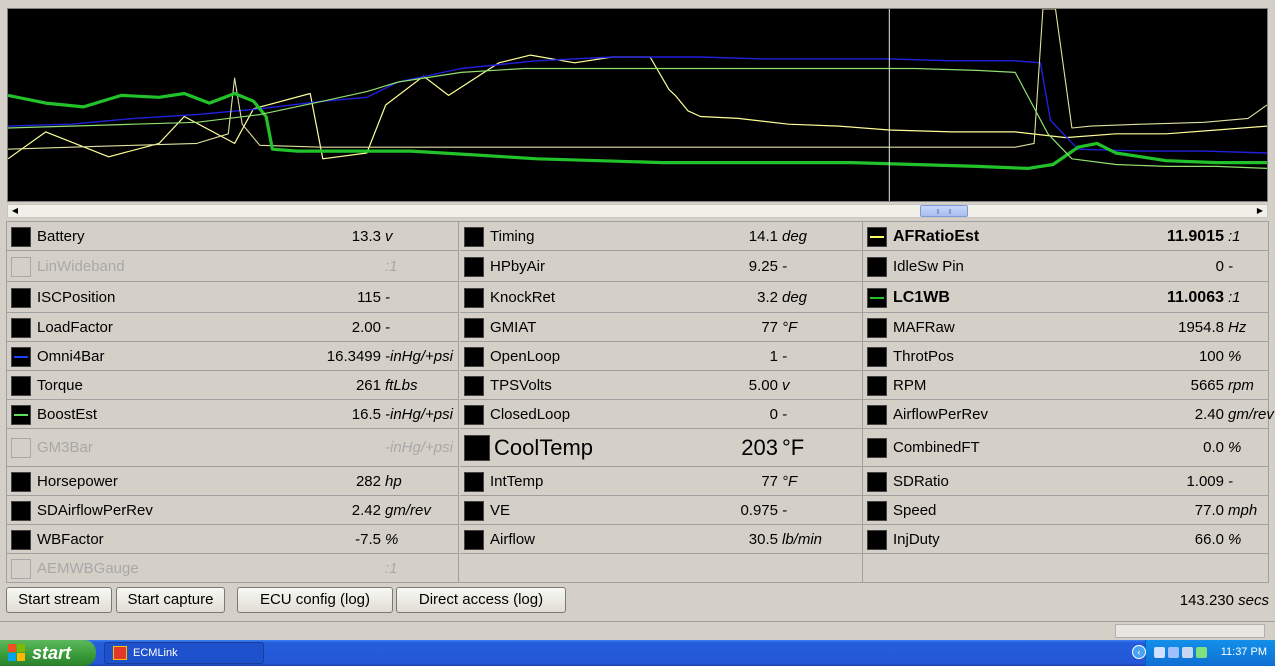 The image size is (1275, 666). I want to click on status-strip, so click(637, 630).